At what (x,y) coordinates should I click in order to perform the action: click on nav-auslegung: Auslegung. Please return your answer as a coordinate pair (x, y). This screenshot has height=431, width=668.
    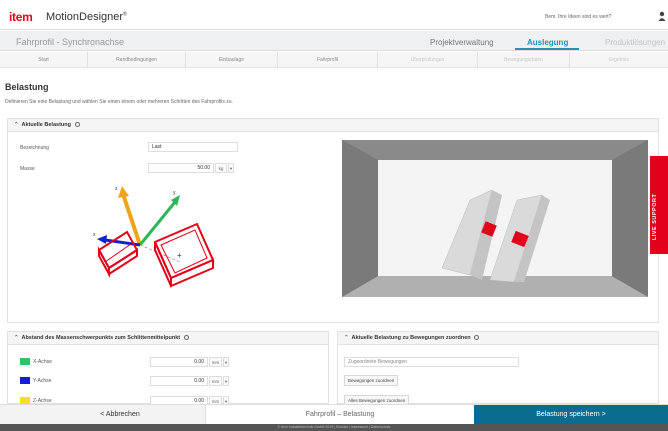
    Looking at the image, I should click on (547, 42).